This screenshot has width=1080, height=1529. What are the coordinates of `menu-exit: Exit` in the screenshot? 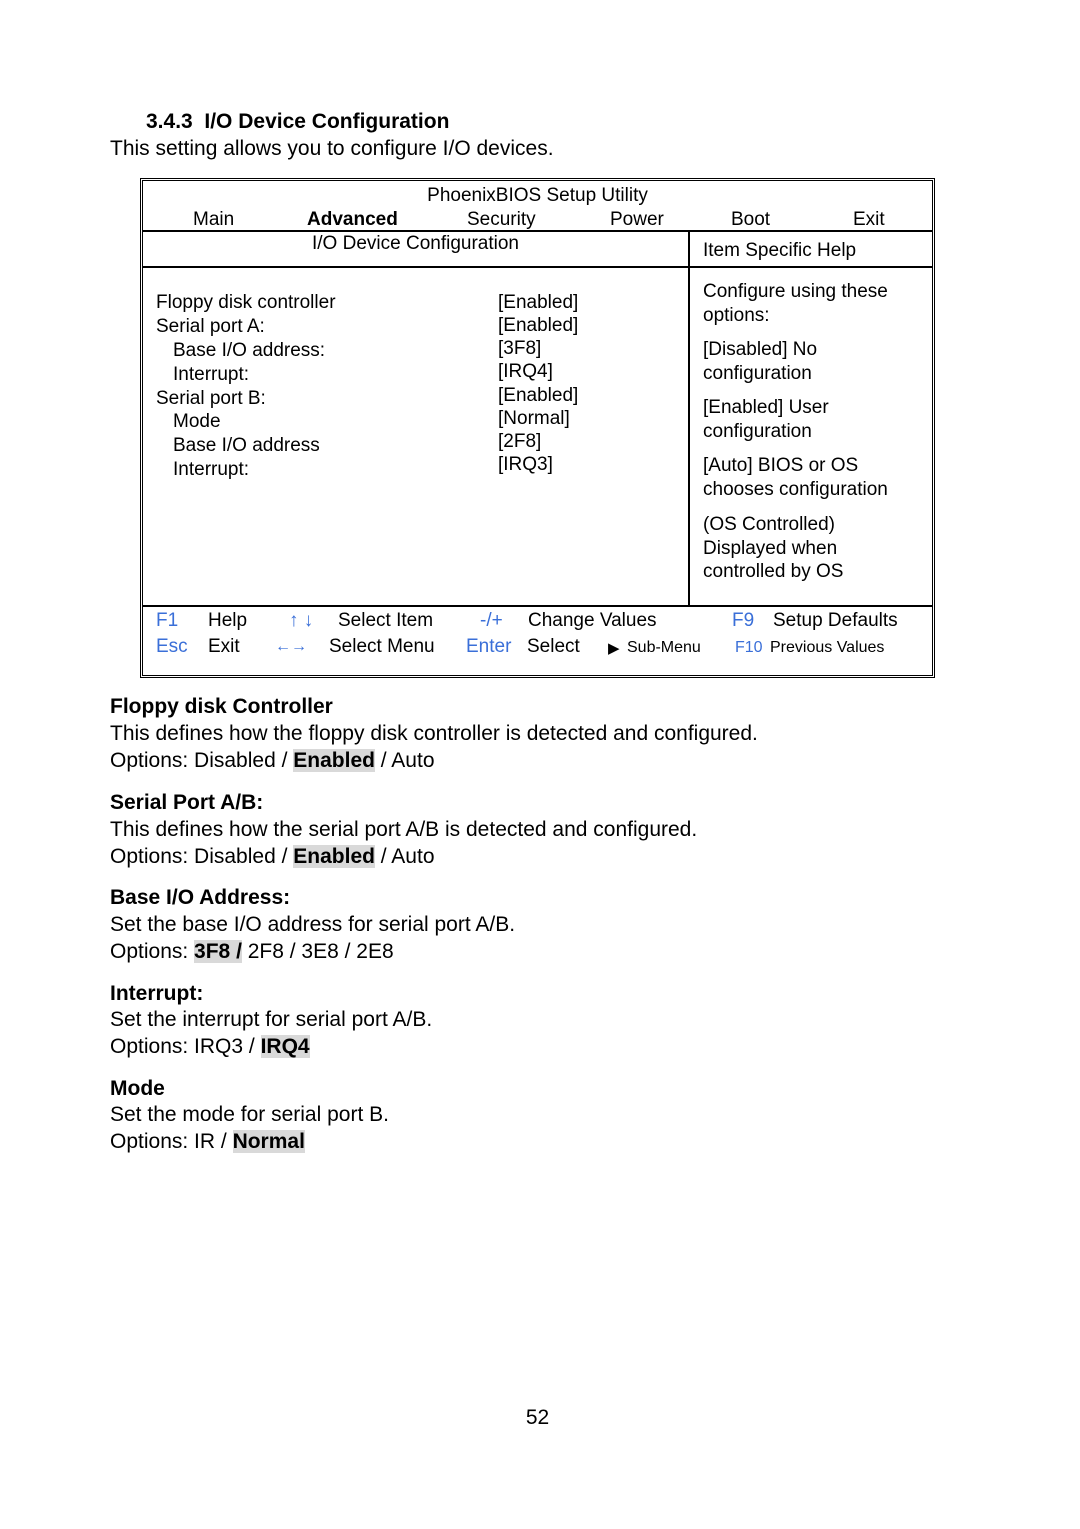 It's located at (869, 220).